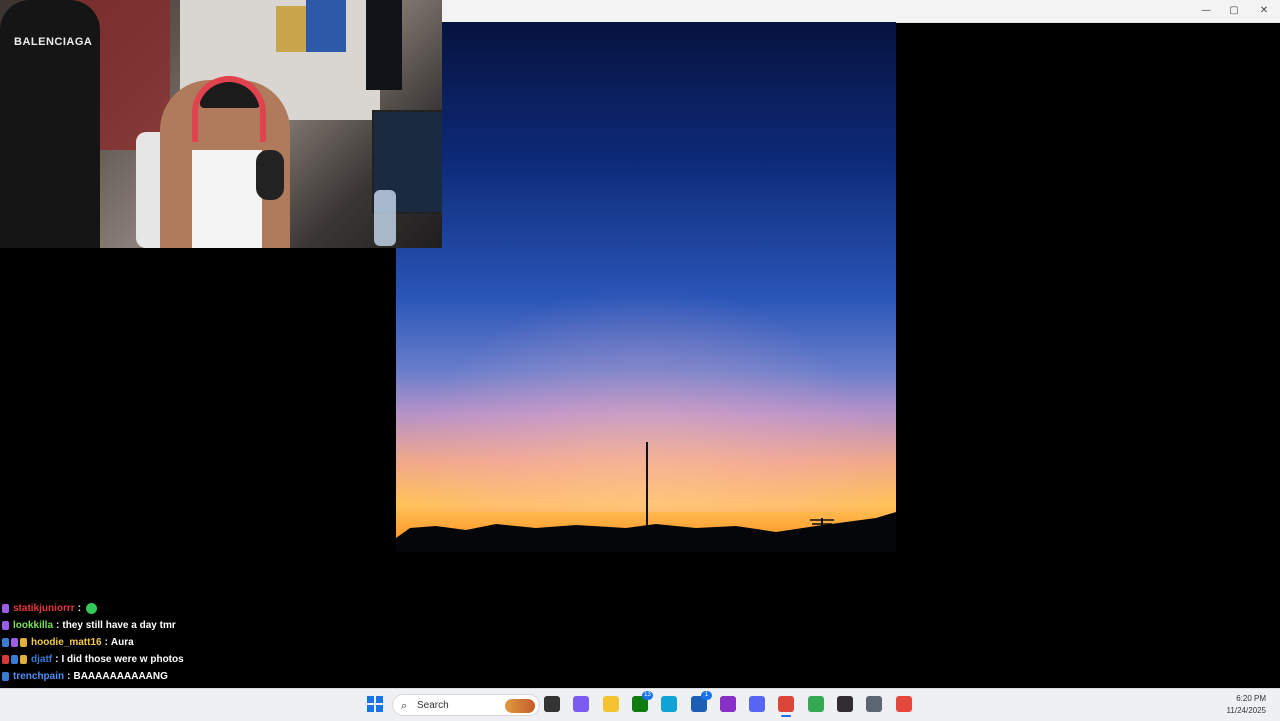 The height and width of the screenshot is (721, 1280). Describe the element at coordinates (44, 608) in the screenshot. I see `chat-username: statikjuniorrr` at that location.